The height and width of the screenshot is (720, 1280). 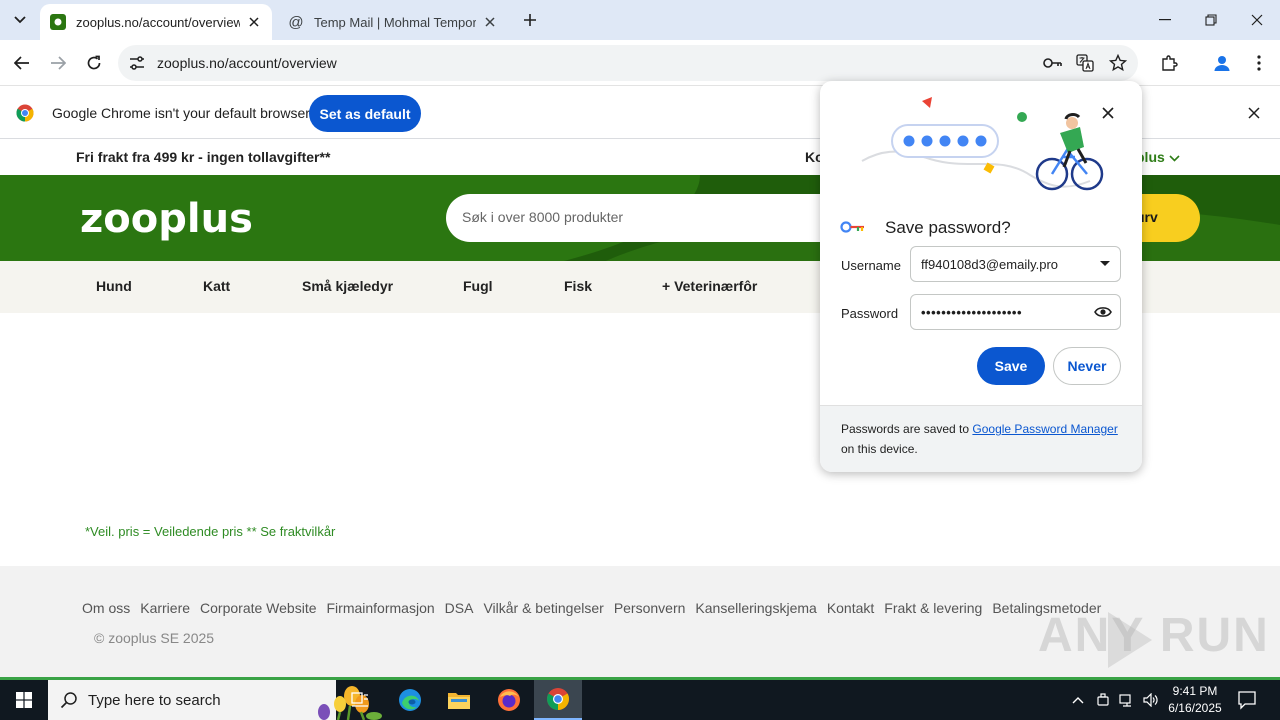 I want to click on network-icon, so click(x=1125, y=700).